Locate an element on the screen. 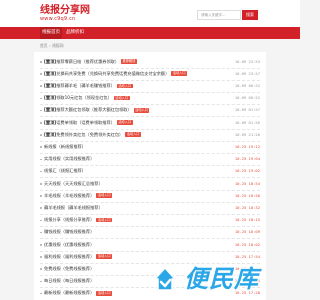 This screenshot has width=320, height=300. list-item: 羊毛线报（羊毛线报推荐） 活动入口 10-25 18:50 is located at coordinates (150, 195).